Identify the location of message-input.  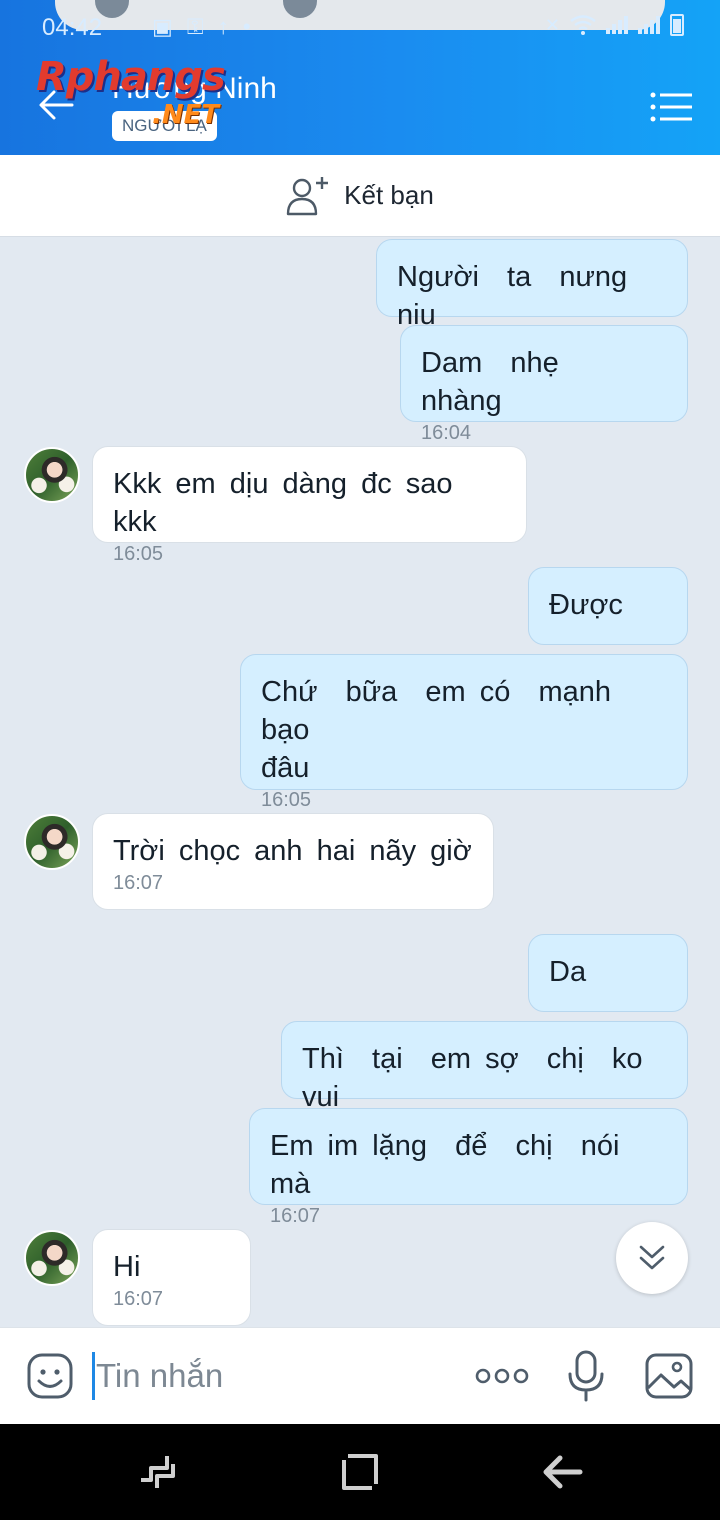
(276, 1376).